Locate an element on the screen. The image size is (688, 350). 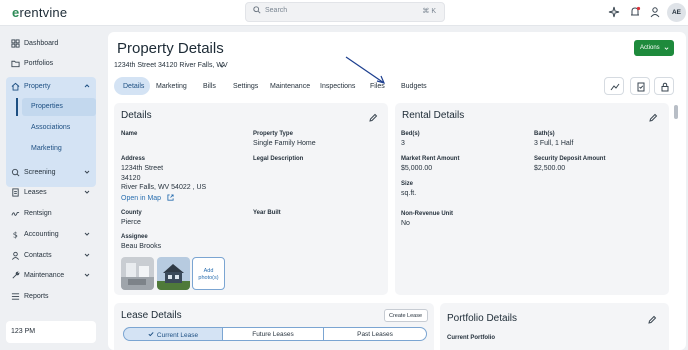
screening-icon is located at coordinates (15, 172).